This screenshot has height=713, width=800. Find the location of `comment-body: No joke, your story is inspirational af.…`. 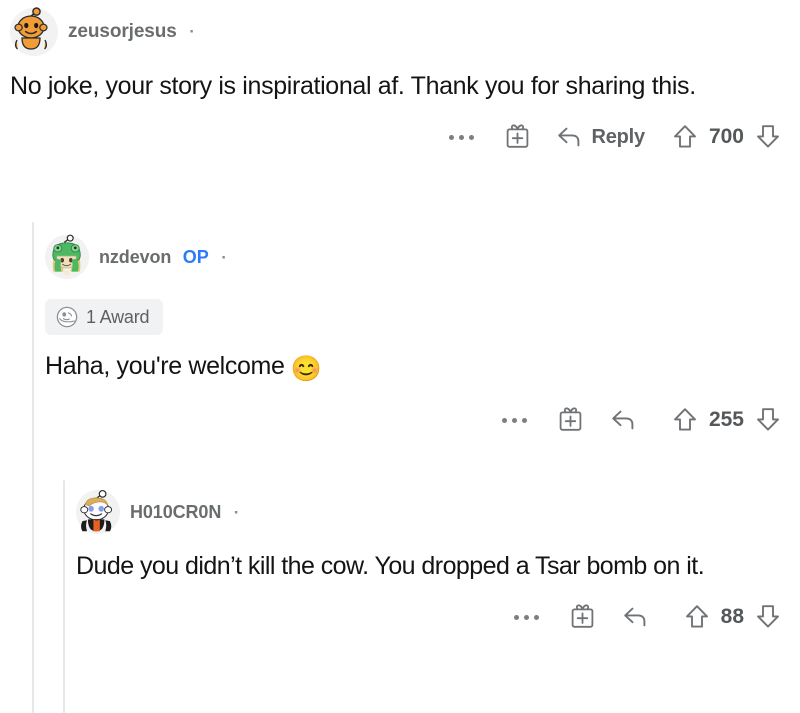

comment-body: No joke, your story is inspirational af.… is located at coordinates (400, 86).